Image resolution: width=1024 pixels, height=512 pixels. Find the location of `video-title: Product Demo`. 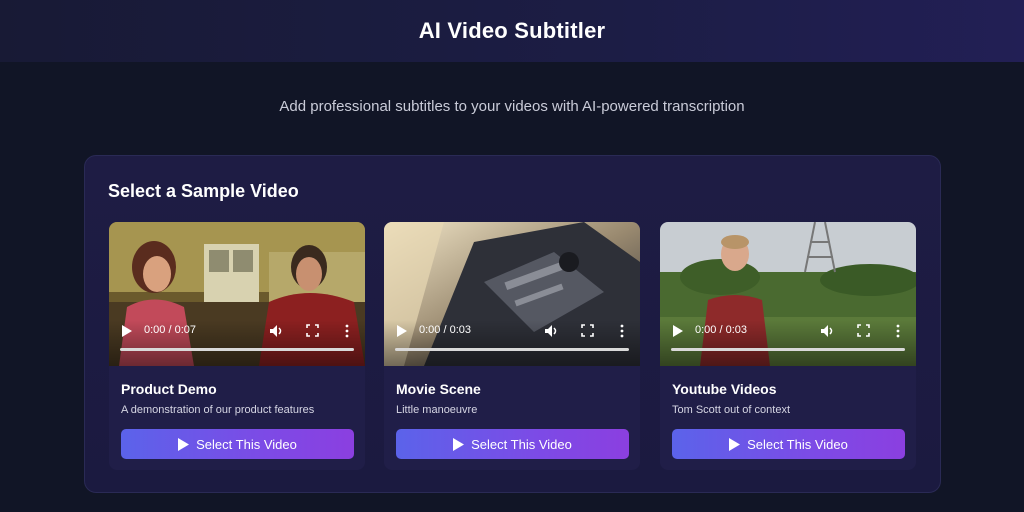

video-title: Product Demo is located at coordinates (169, 389).